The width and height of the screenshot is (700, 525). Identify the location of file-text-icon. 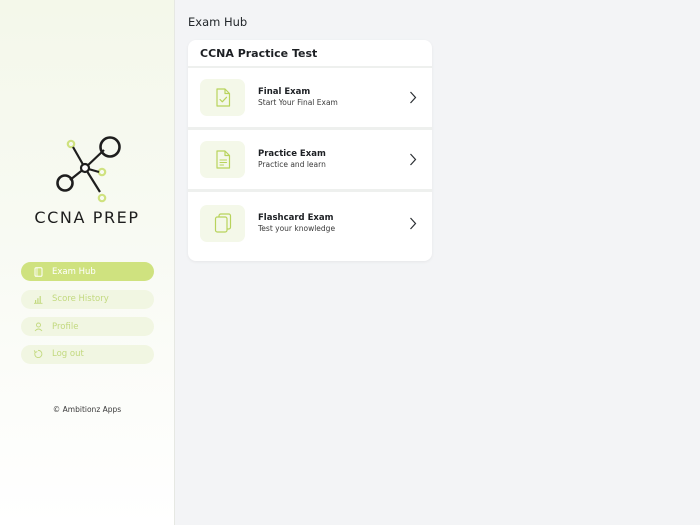
(222, 159).